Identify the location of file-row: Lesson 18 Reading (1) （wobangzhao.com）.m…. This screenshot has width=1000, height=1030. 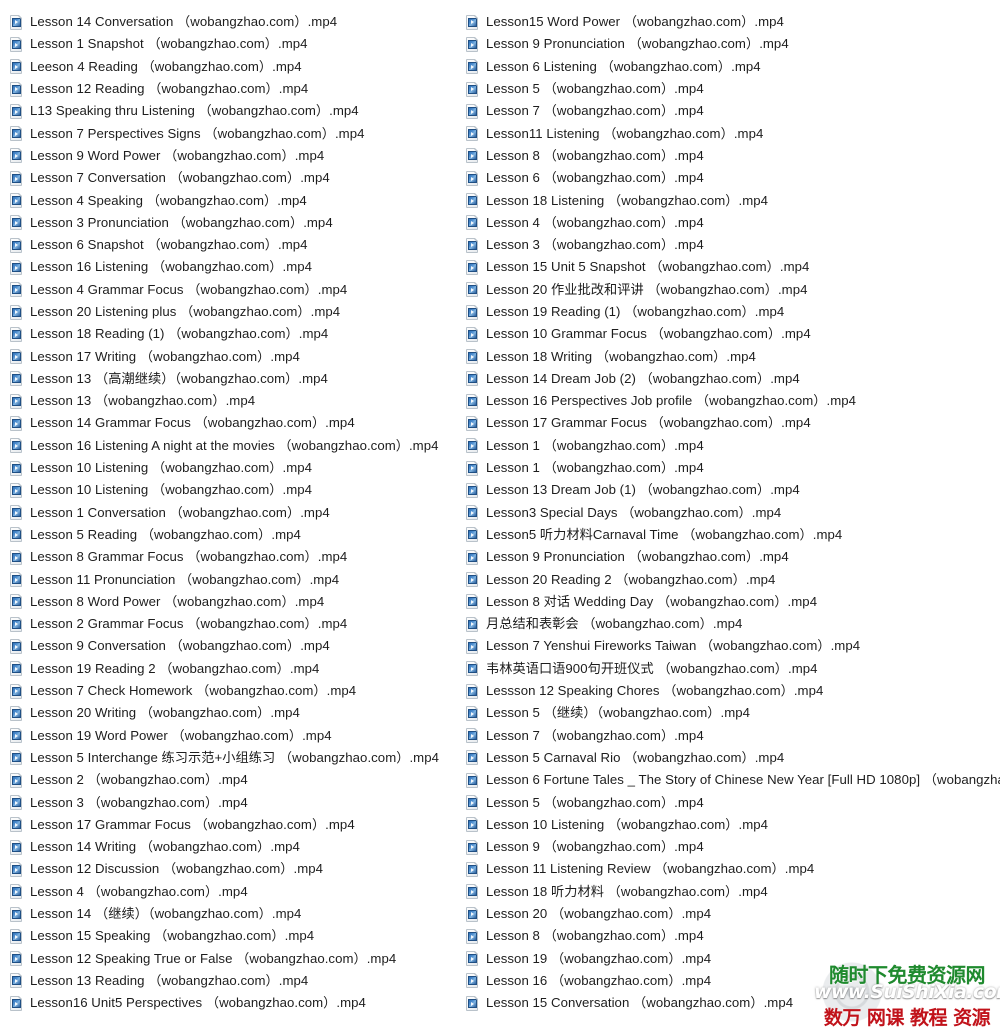
(237, 334).